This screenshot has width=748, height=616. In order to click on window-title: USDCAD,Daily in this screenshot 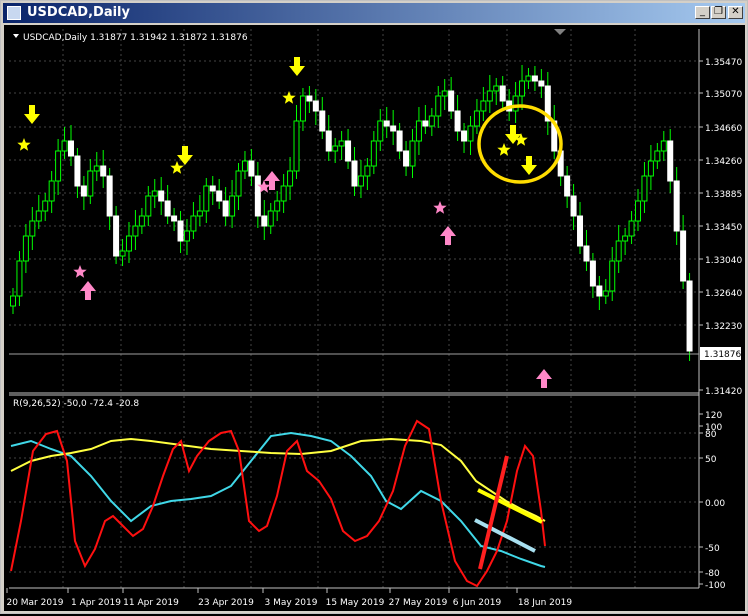, I will do `click(78, 12)`.